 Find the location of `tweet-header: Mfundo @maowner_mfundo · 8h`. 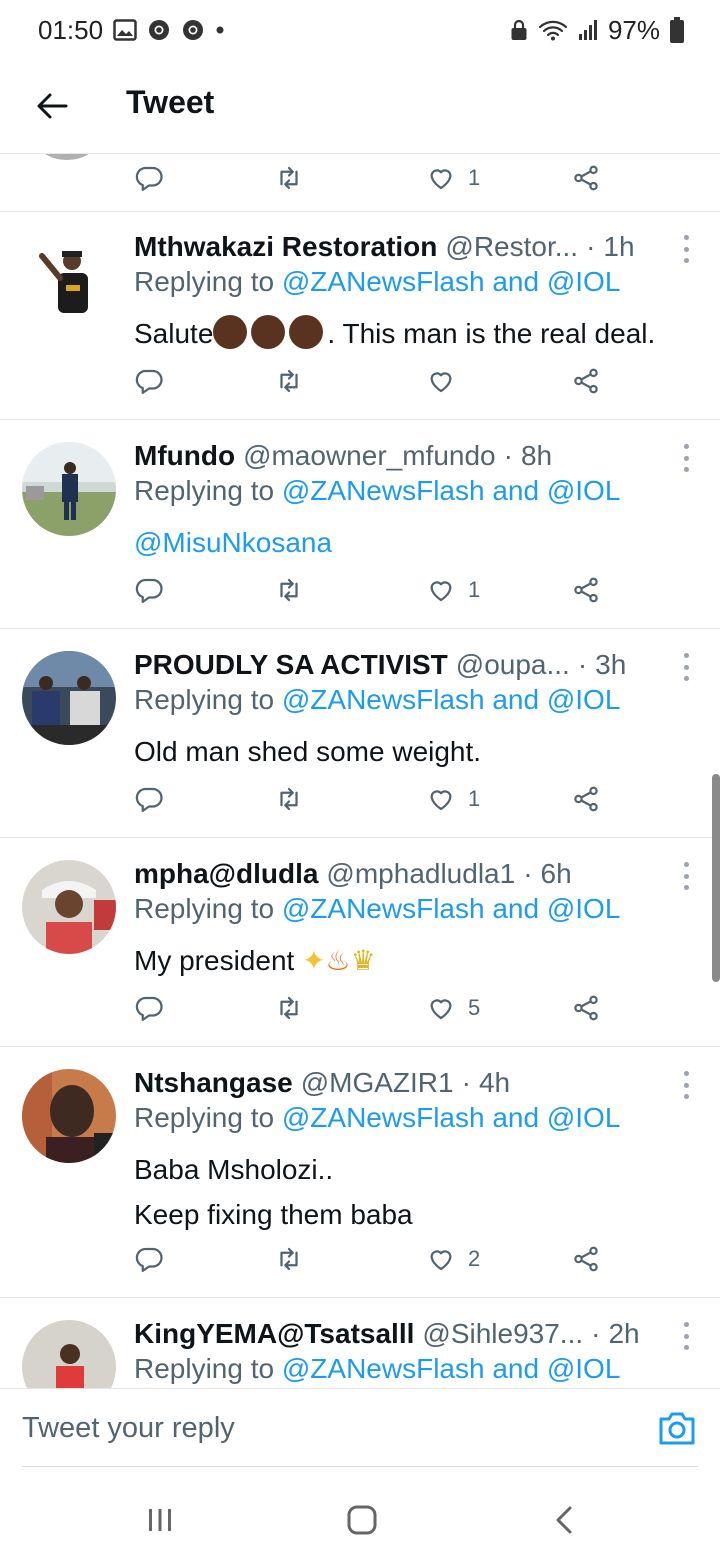

tweet-header: Mfundo @maowner_mfundo · 8h is located at coordinates (404, 456).